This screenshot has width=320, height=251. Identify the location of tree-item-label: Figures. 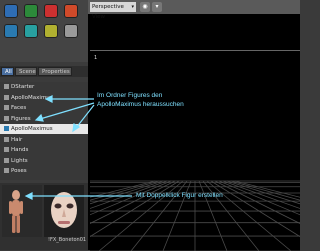
(21, 118).